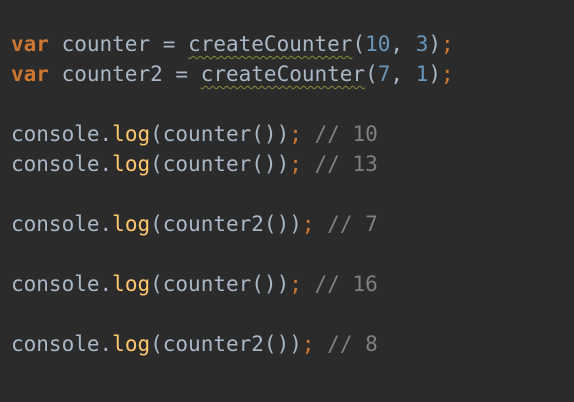  Describe the element at coordinates (112, 74) in the screenshot. I see `variable-name: counter2` at that location.